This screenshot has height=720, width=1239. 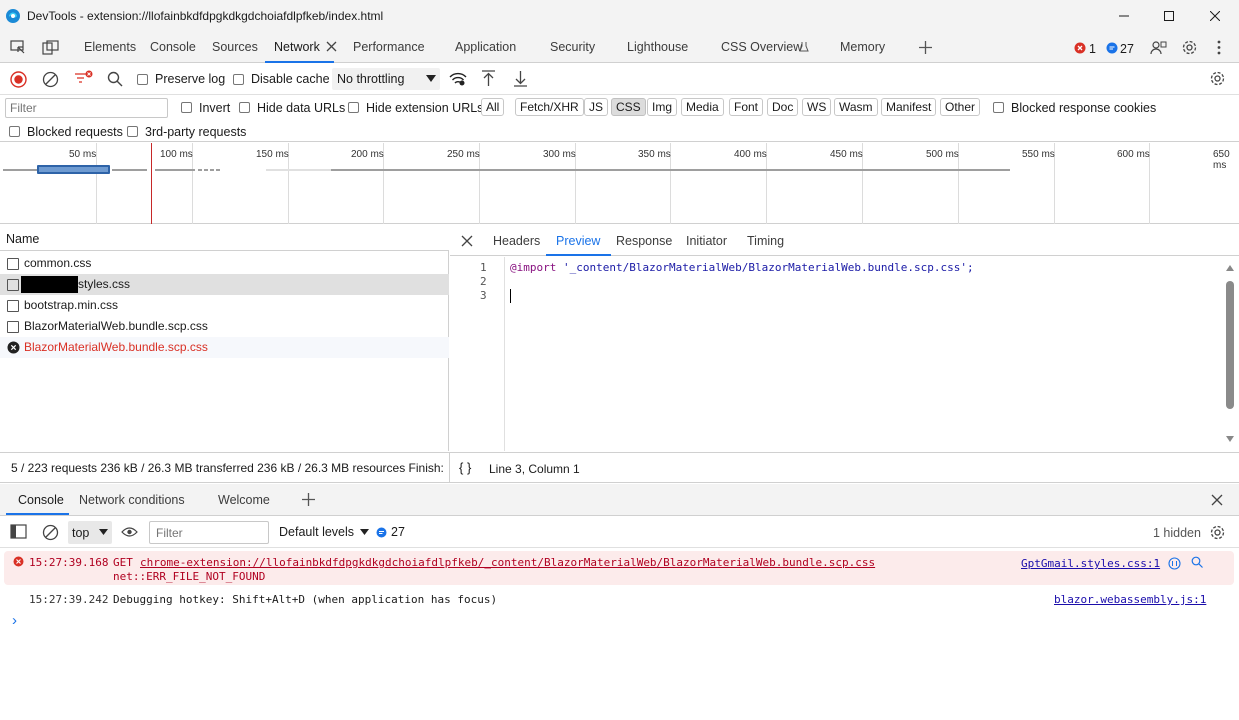 What do you see at coordinates (13, 17) in the screenshot?
I see `edge-logo-icon` at bounding box center [13, 17].